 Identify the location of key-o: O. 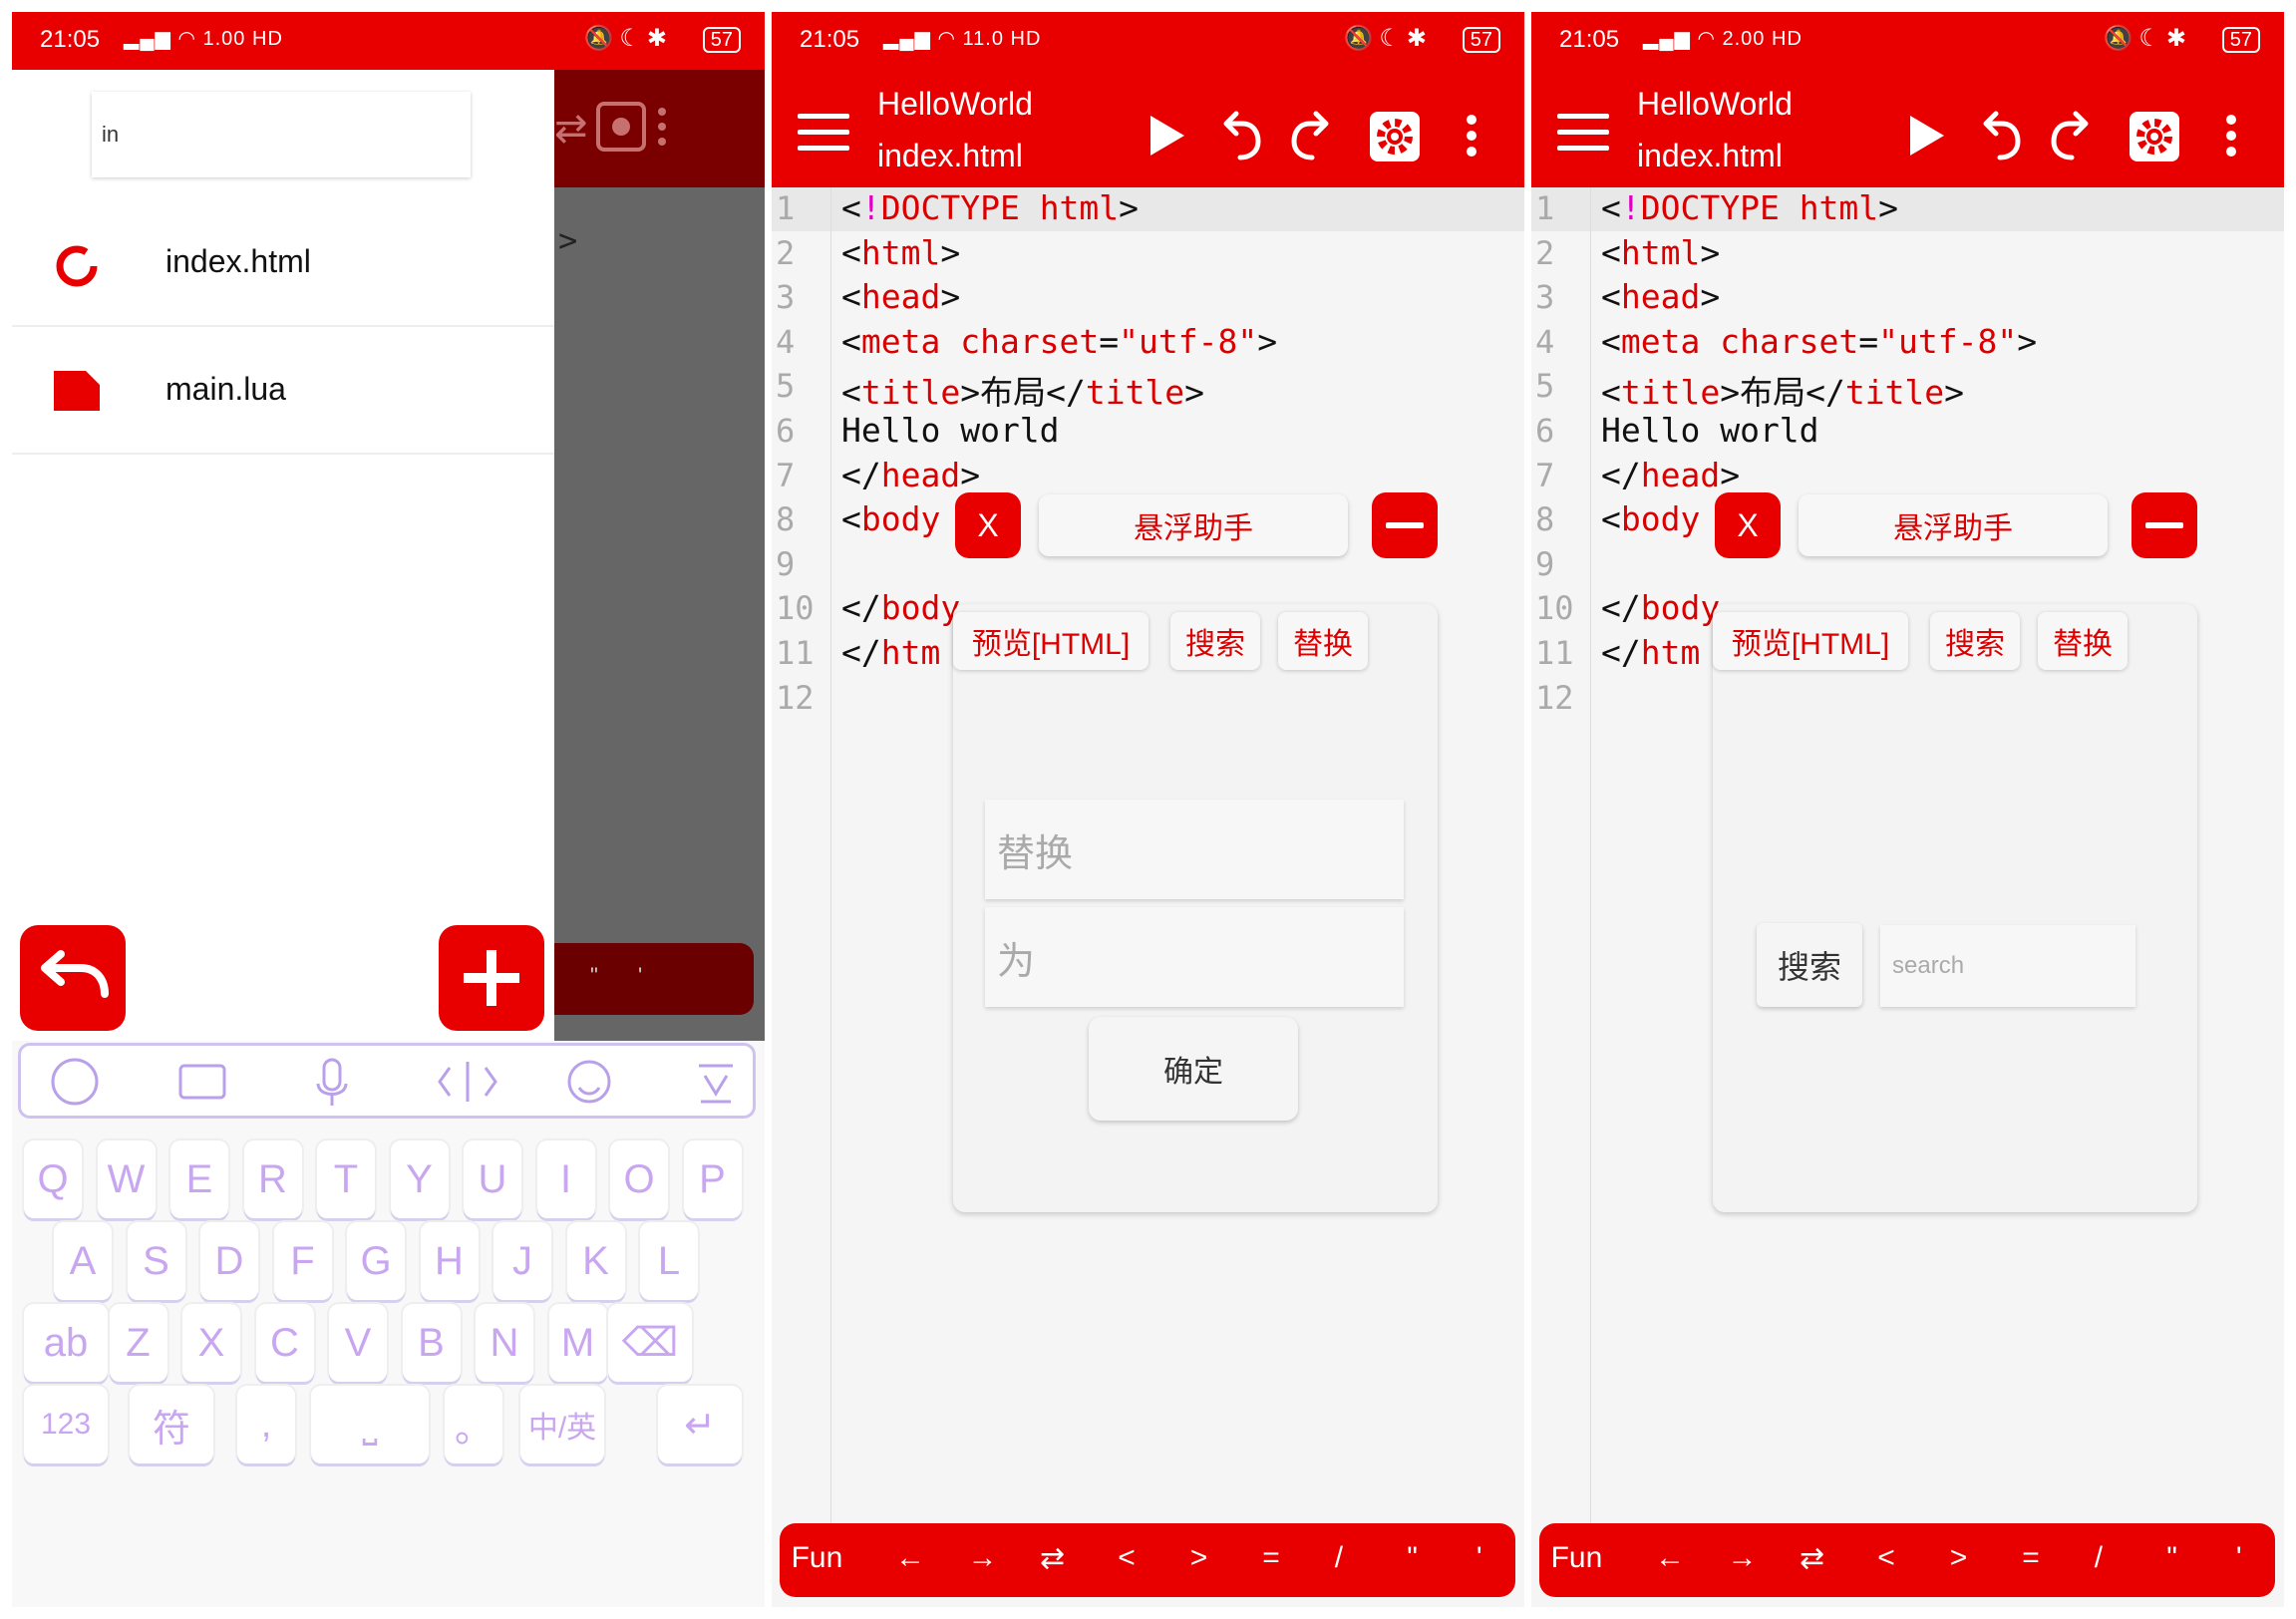
(639, 1179).